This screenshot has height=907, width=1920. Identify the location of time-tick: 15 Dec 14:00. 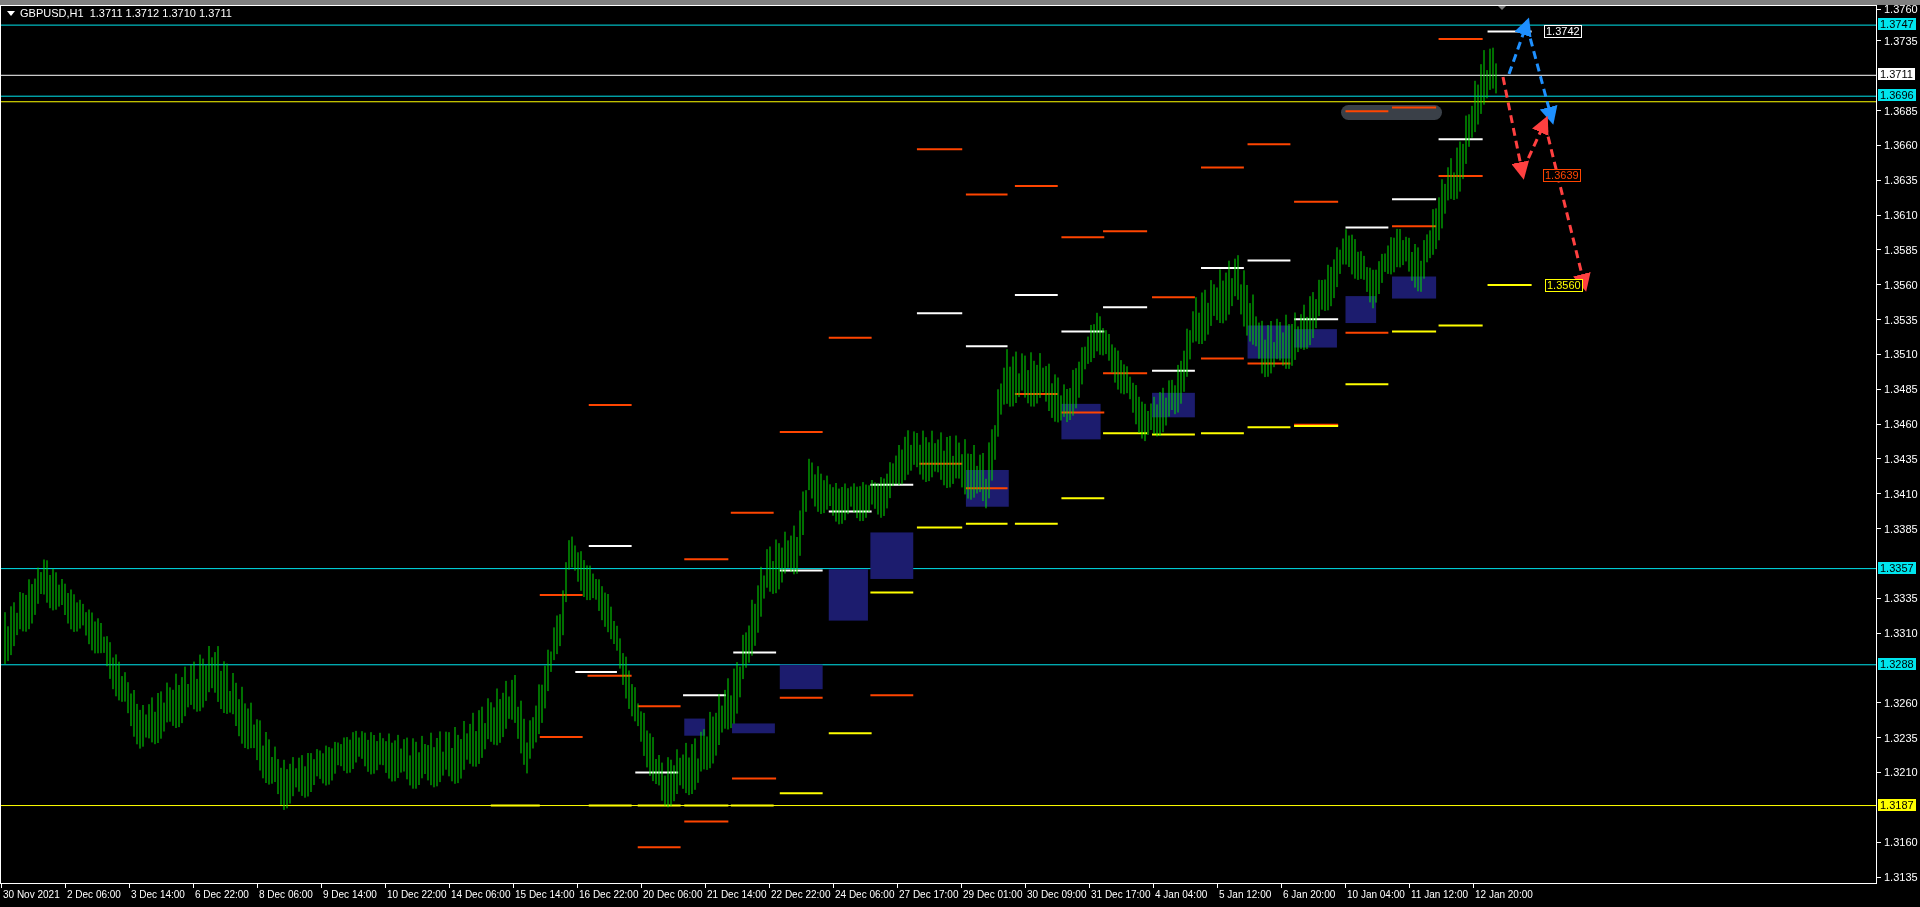
(545, 895).